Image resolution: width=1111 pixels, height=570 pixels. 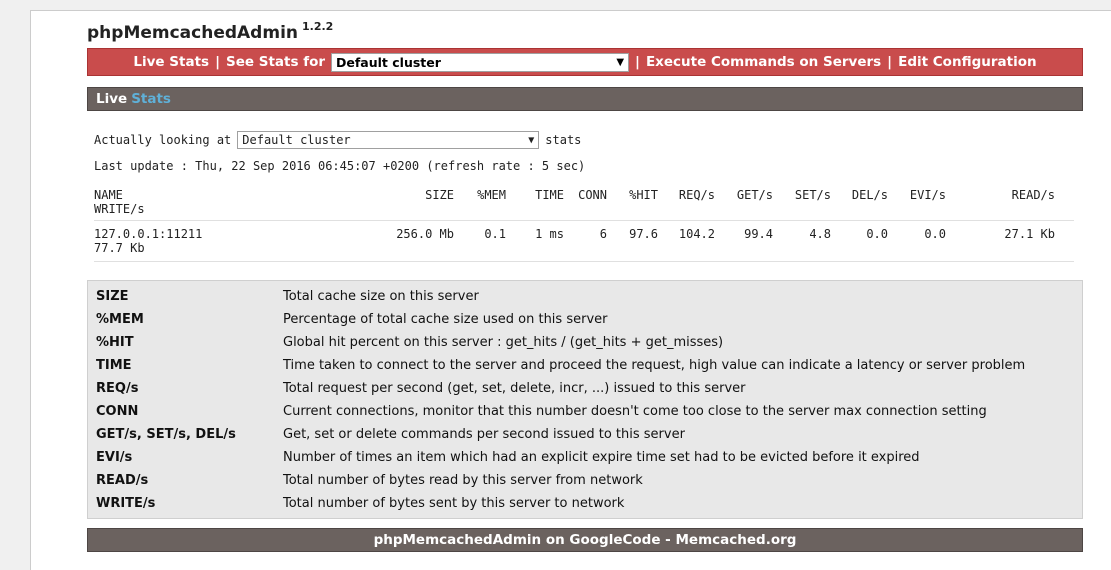 What do you see at coordinates (869, 195) in the screenshot?
I see `header-del: DEL/s` at bounding box center [869, 195].